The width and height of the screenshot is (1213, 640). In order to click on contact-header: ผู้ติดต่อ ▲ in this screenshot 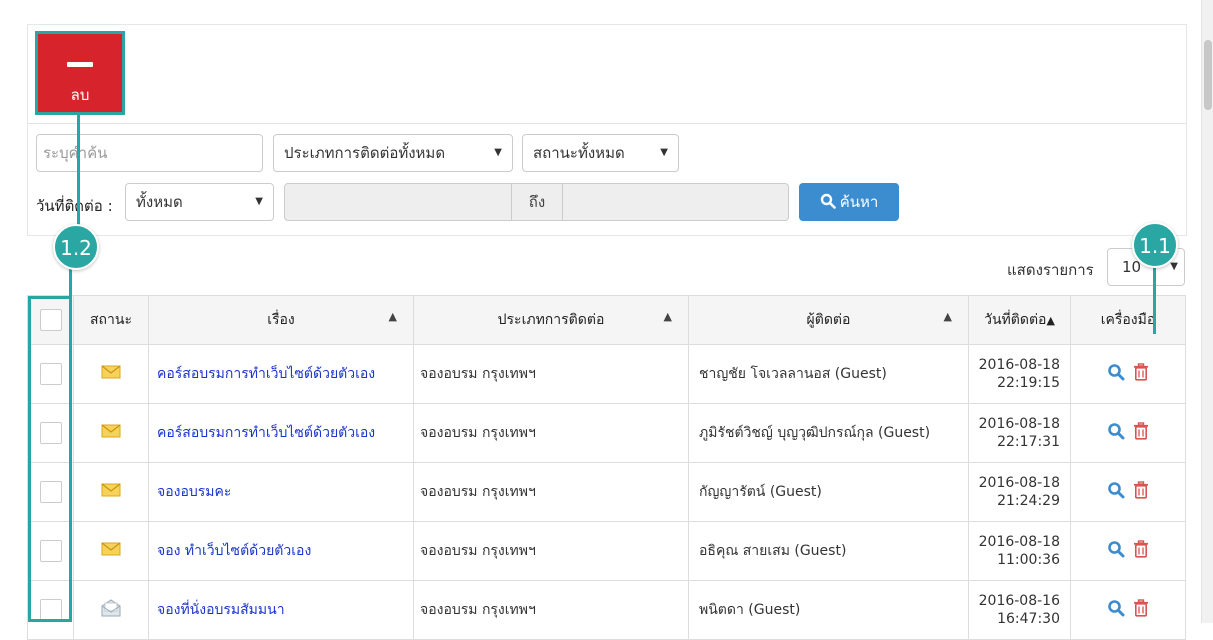, I will do `click(828, 320)`.